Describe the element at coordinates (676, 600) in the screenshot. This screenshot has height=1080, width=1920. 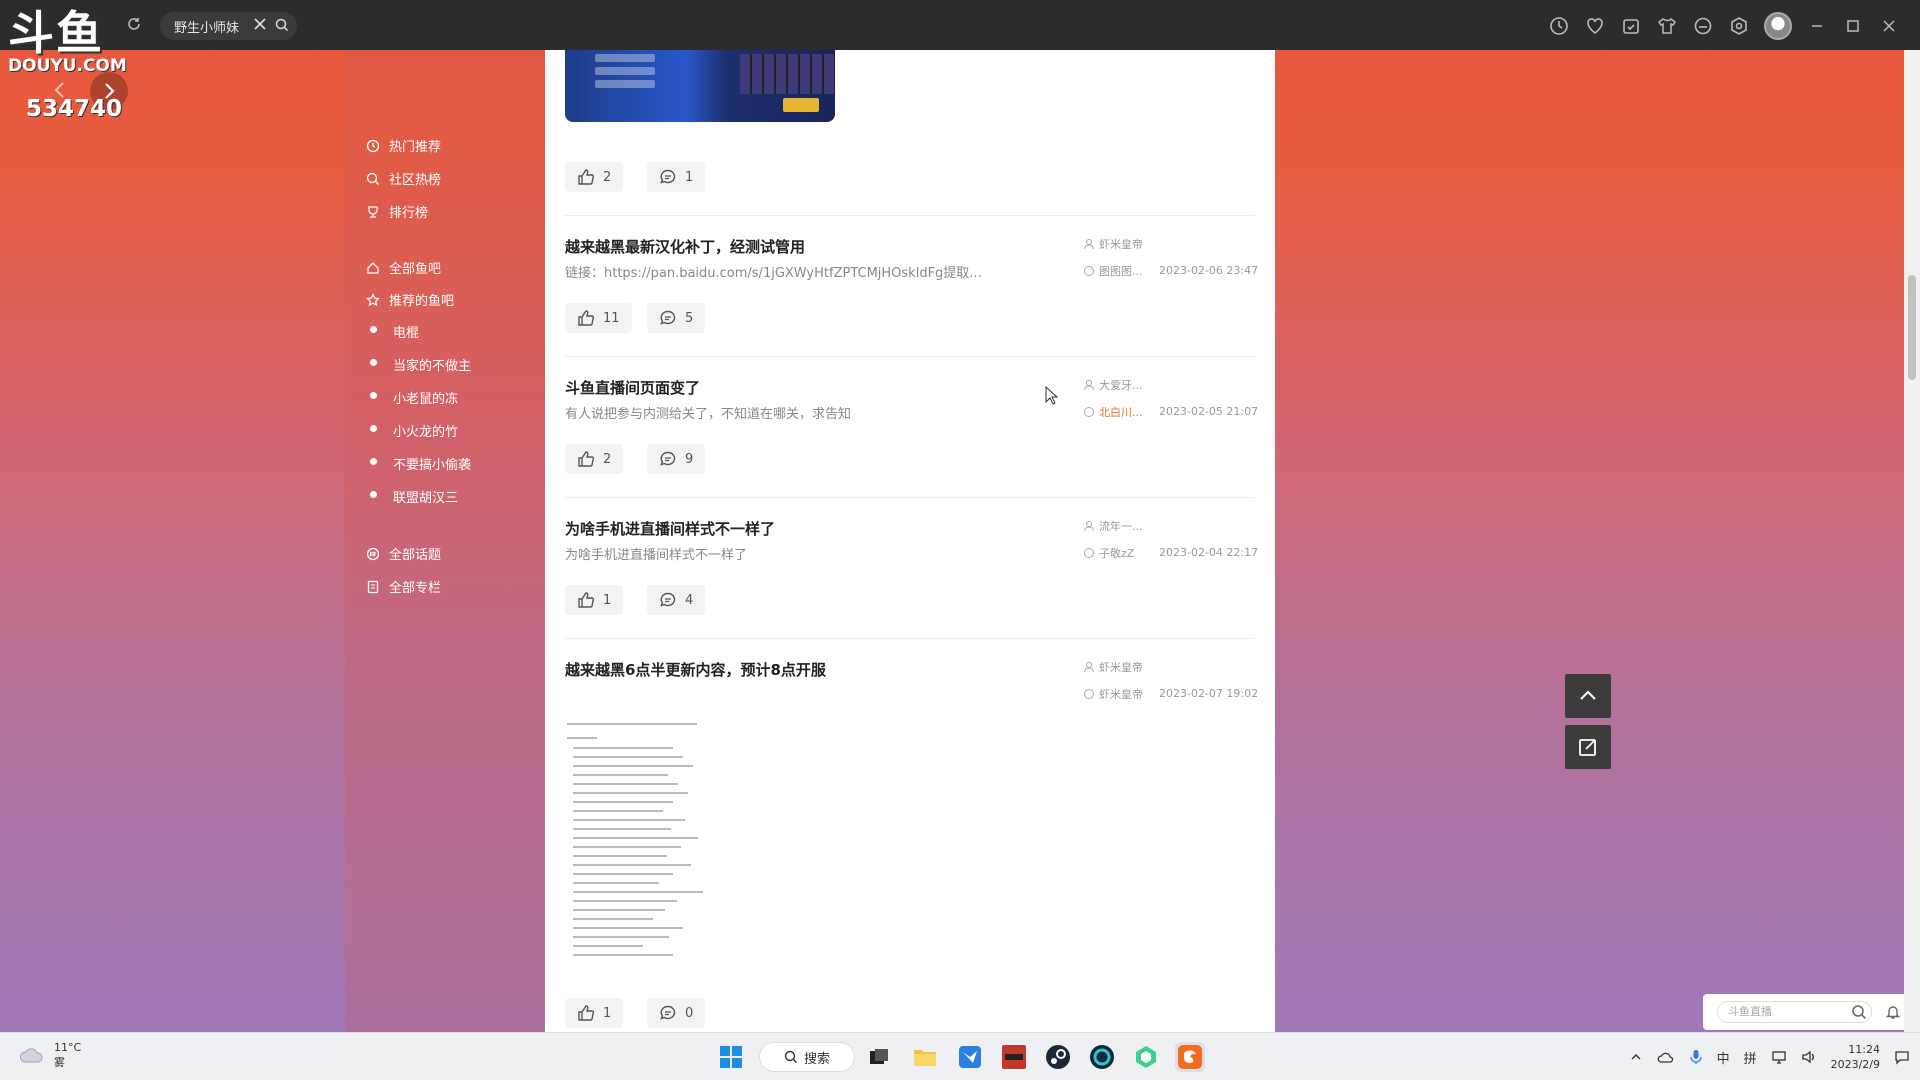
I see `comment-button: 4` at that location.